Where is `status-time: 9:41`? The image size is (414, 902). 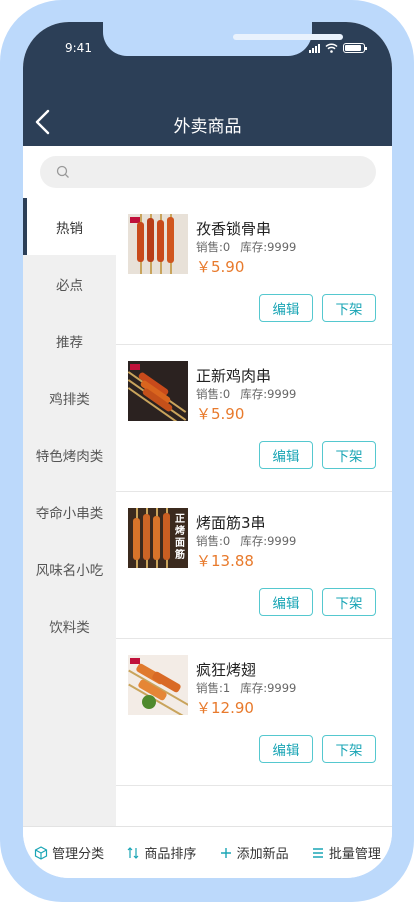 status-time: 9:41 is located at coordinates (78, 48).